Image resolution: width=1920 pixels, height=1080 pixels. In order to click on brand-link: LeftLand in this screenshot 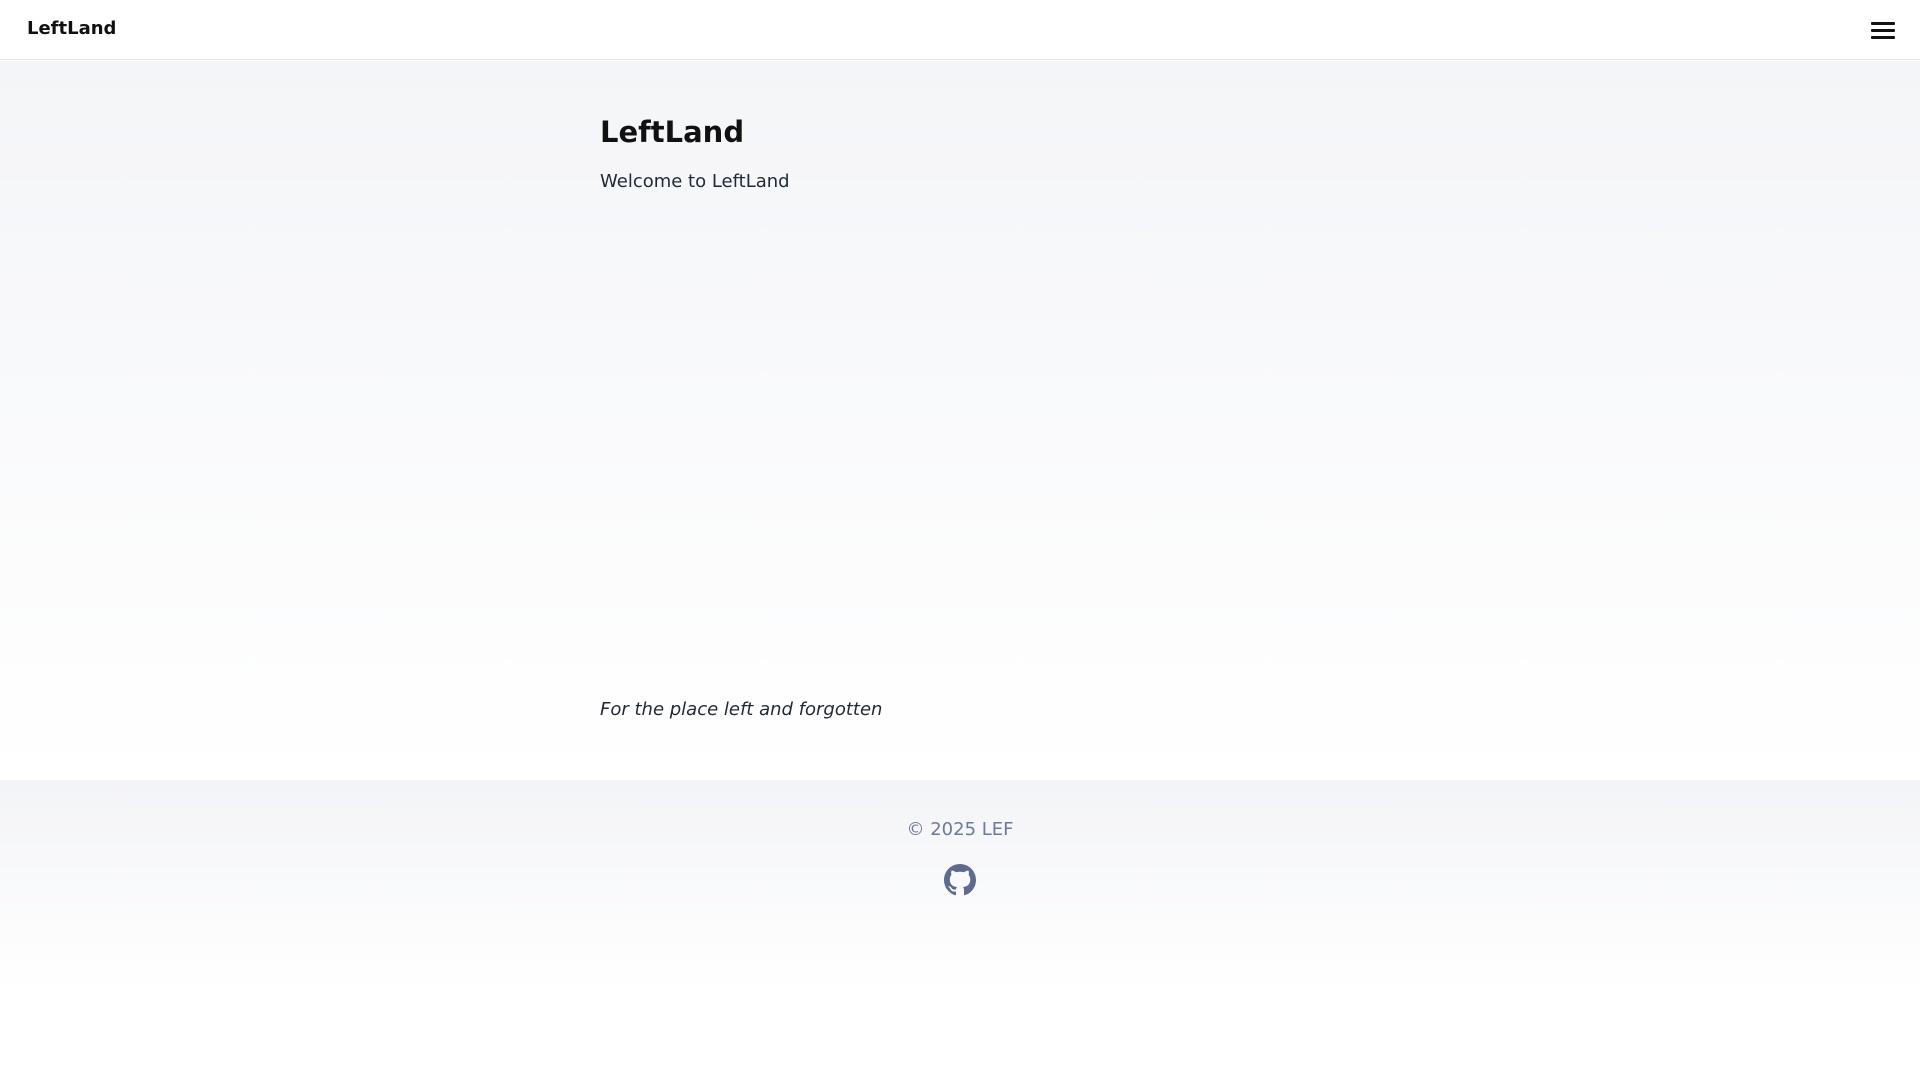, I will do `click(71, 29)`.